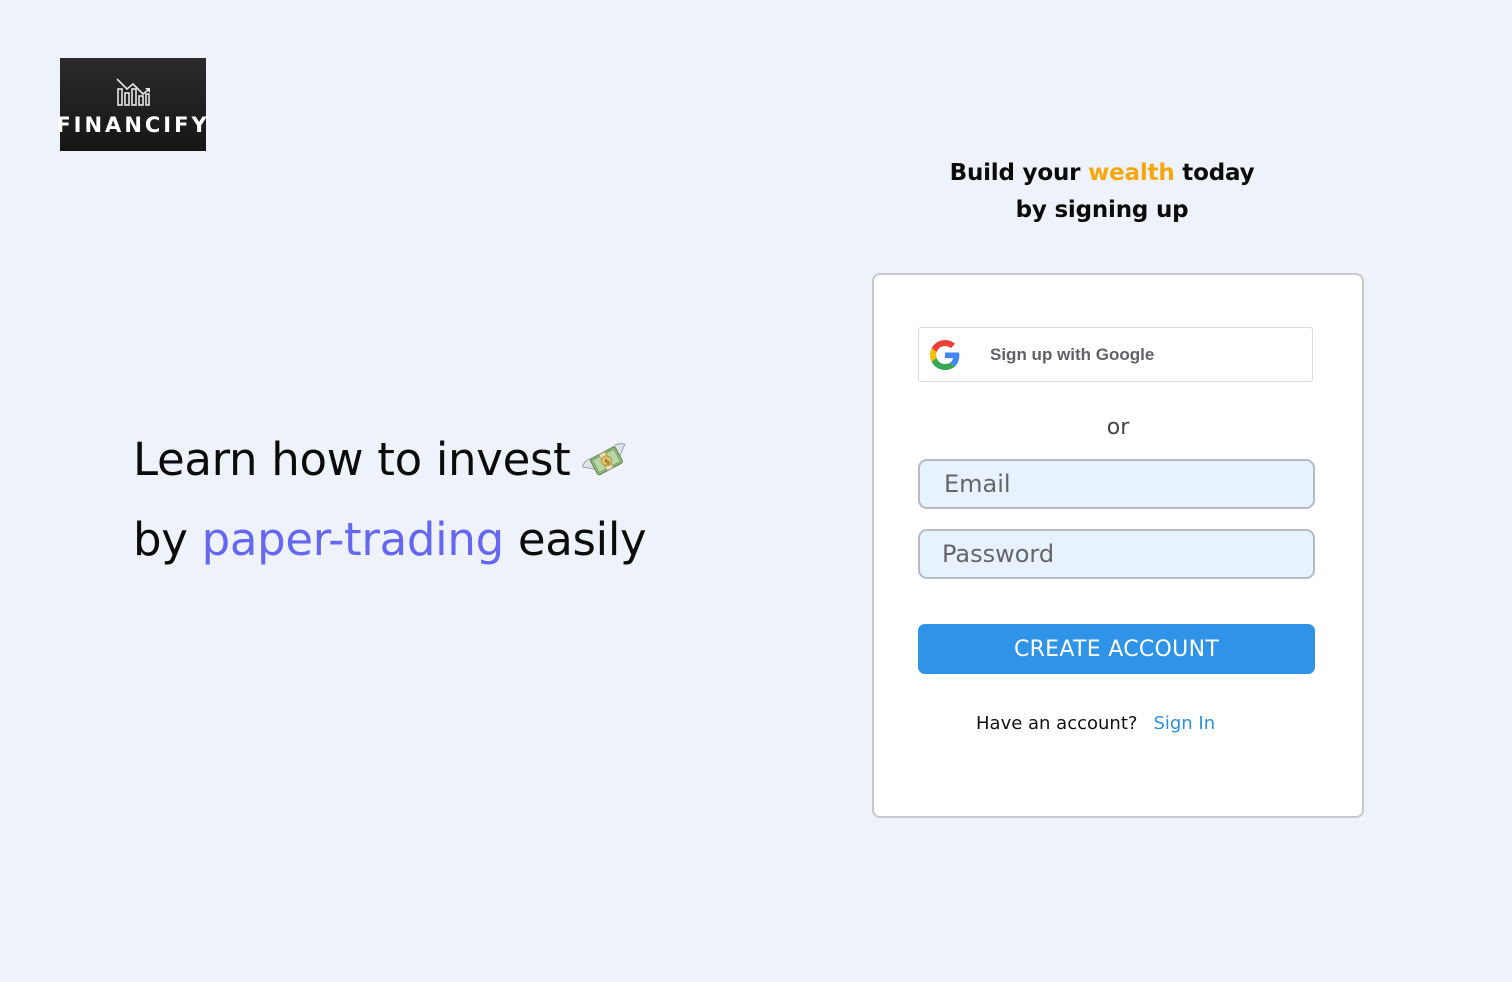 The image size is (1512, 982). What do you see at coordinates (1057, 723) in the screenshot?
I see `have-account-text: Have an account?` at bounding box center [1057, 723].